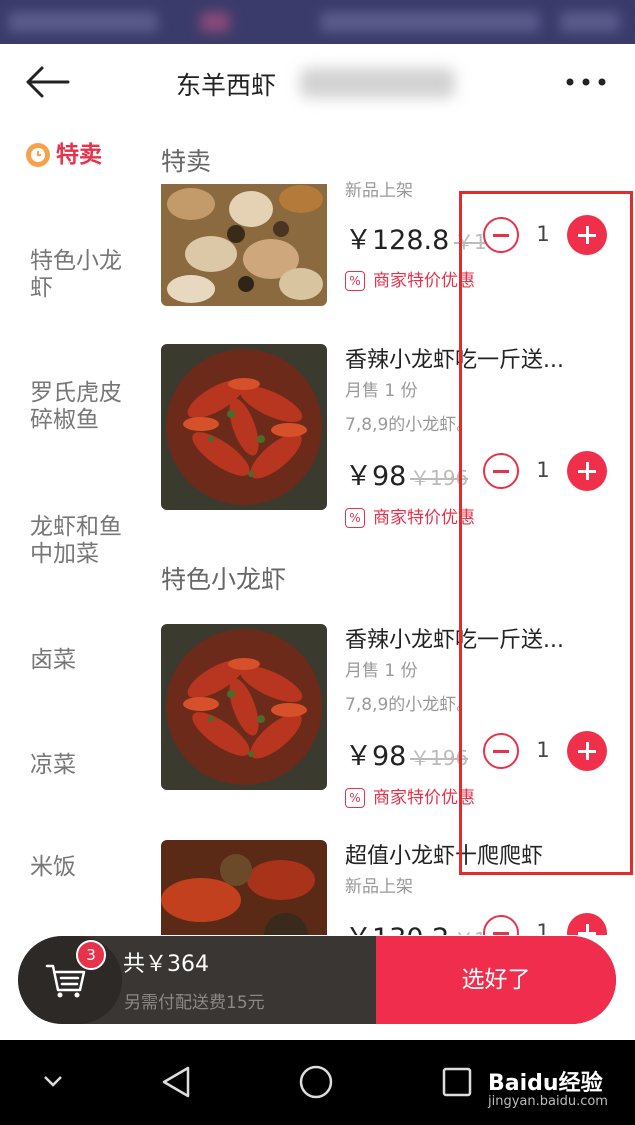 The width and height of the screenshot is (635, 1125). I want to click on nav-recent-icon, so click(457, 1082).